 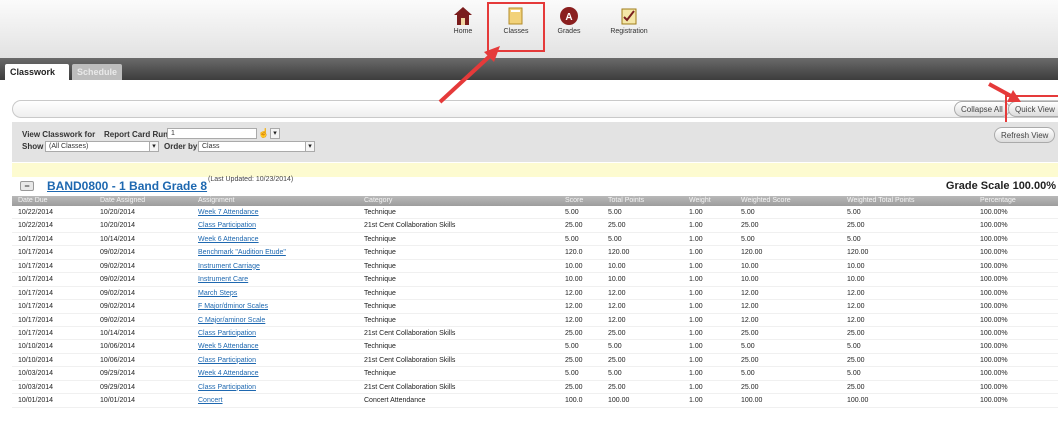 I want to click on nav-home: Home, so click(x=463, y=20).